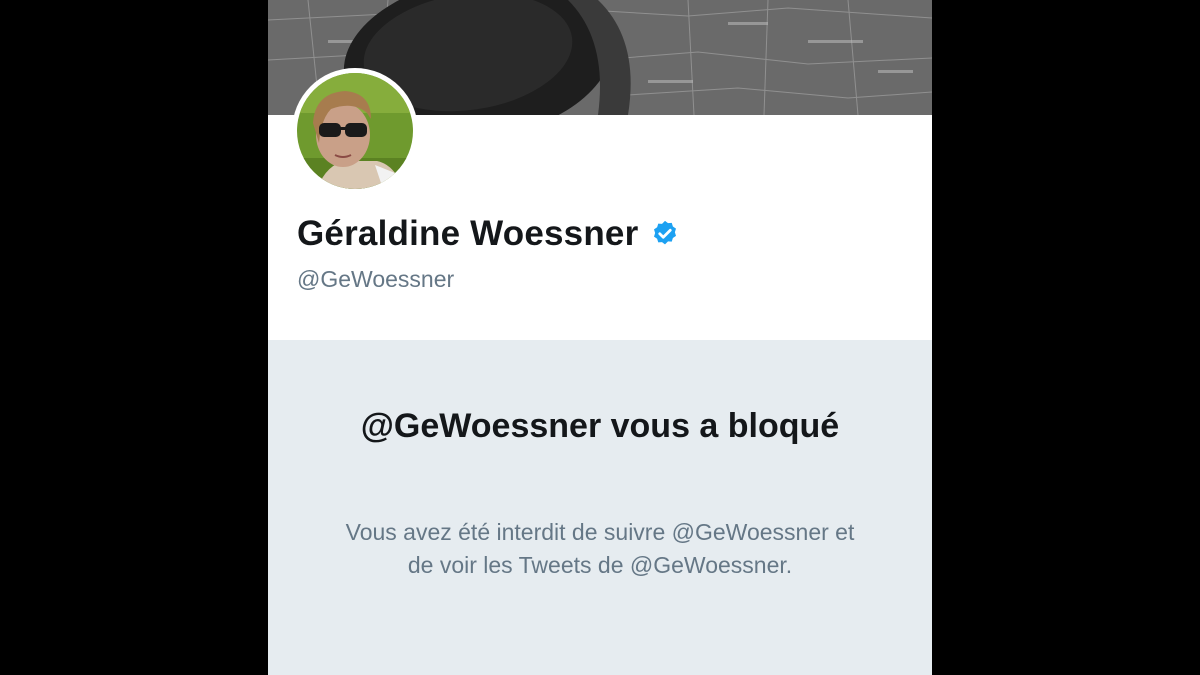 Image resolution: width=1200 pixels, height=675 pixels. Describe the element at coordinates (665, 234) in the screenshot. I see `verified-badge-icon` at that location.